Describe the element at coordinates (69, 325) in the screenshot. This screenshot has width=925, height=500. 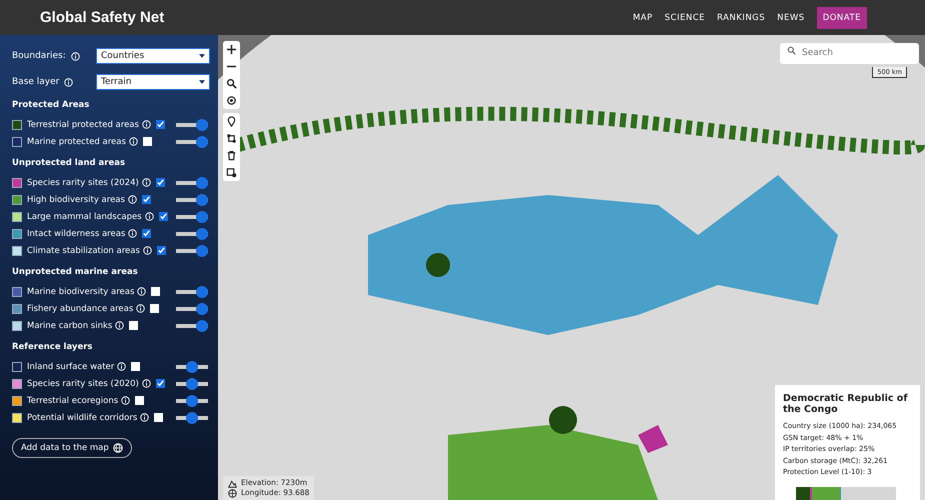
I see `layer-label: Marine carbon sinks` at that location.